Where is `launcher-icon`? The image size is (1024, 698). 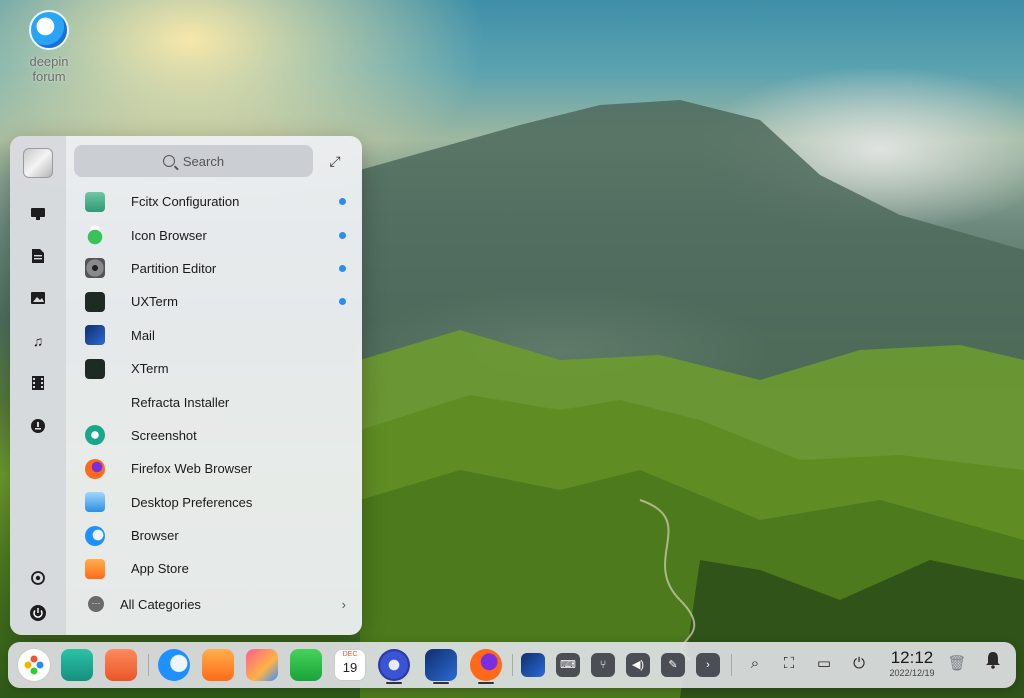 launcher-icon is located at coordinates (34, 665).